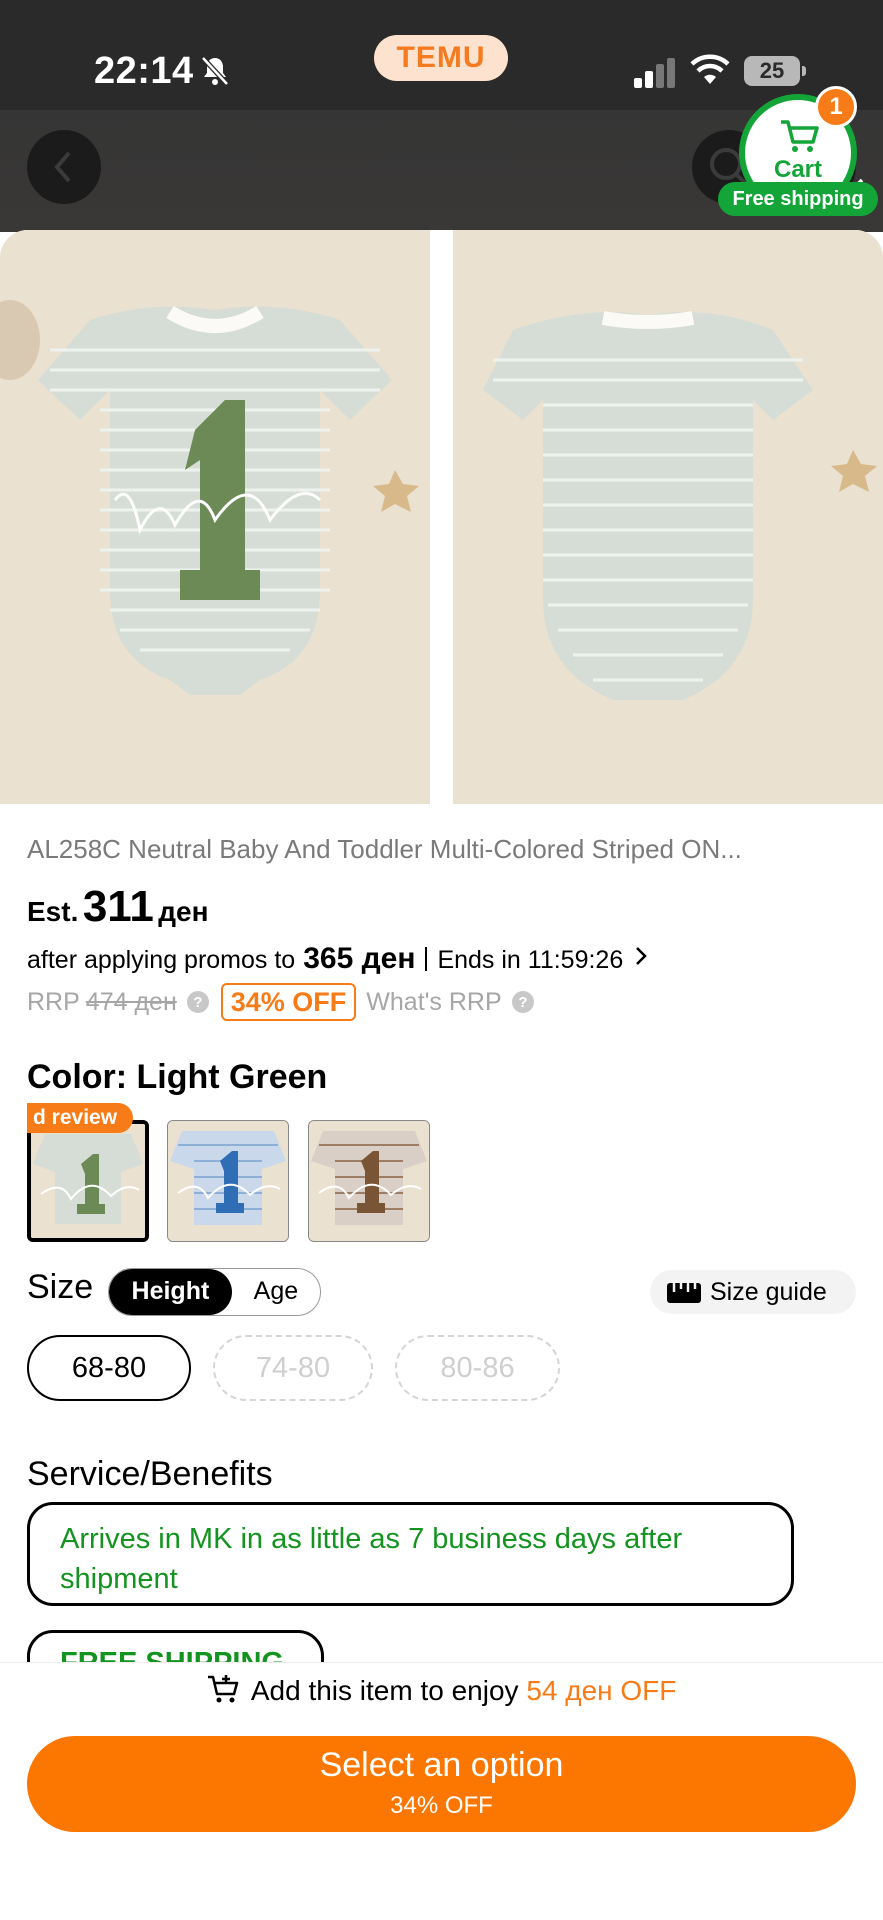 The height and width of the screenshot is (1920, 883). What do you see at coordinates (642, 956) in the screenshot?
I see `chevron-right-icon` at bounding box center [642, 956].